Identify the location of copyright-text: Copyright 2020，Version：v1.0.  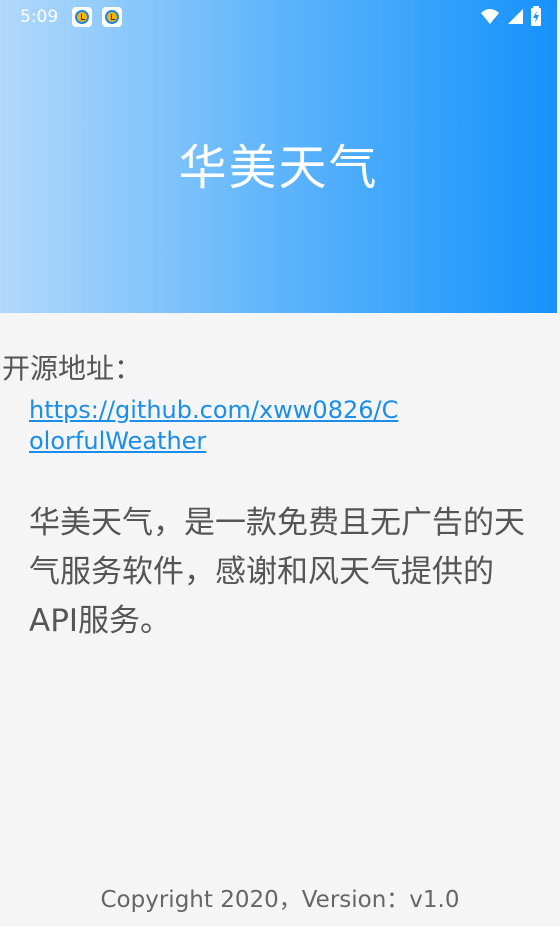
(280, 900).